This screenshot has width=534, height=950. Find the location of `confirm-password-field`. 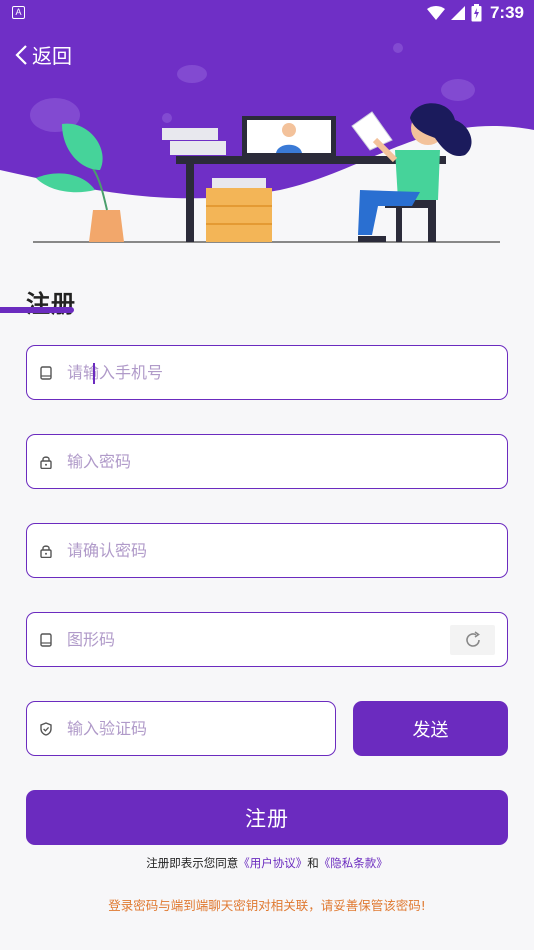

confirm-password-field is located at coordinates (267, 550).